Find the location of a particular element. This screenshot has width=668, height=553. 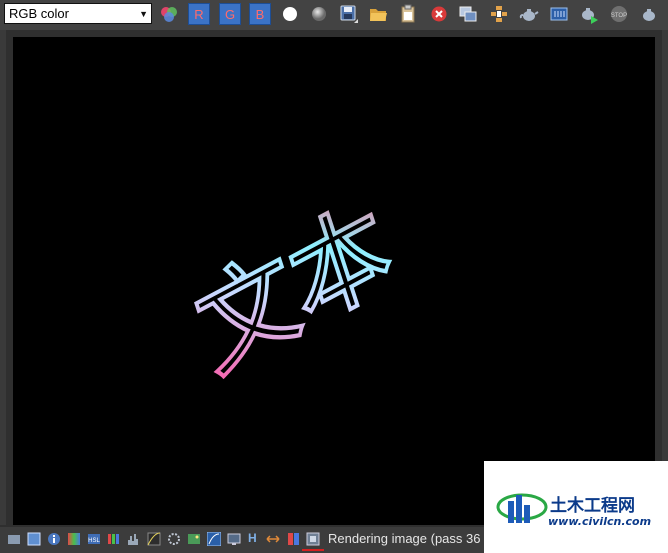

red-channel-button: R is located at coordinates (199, 14).